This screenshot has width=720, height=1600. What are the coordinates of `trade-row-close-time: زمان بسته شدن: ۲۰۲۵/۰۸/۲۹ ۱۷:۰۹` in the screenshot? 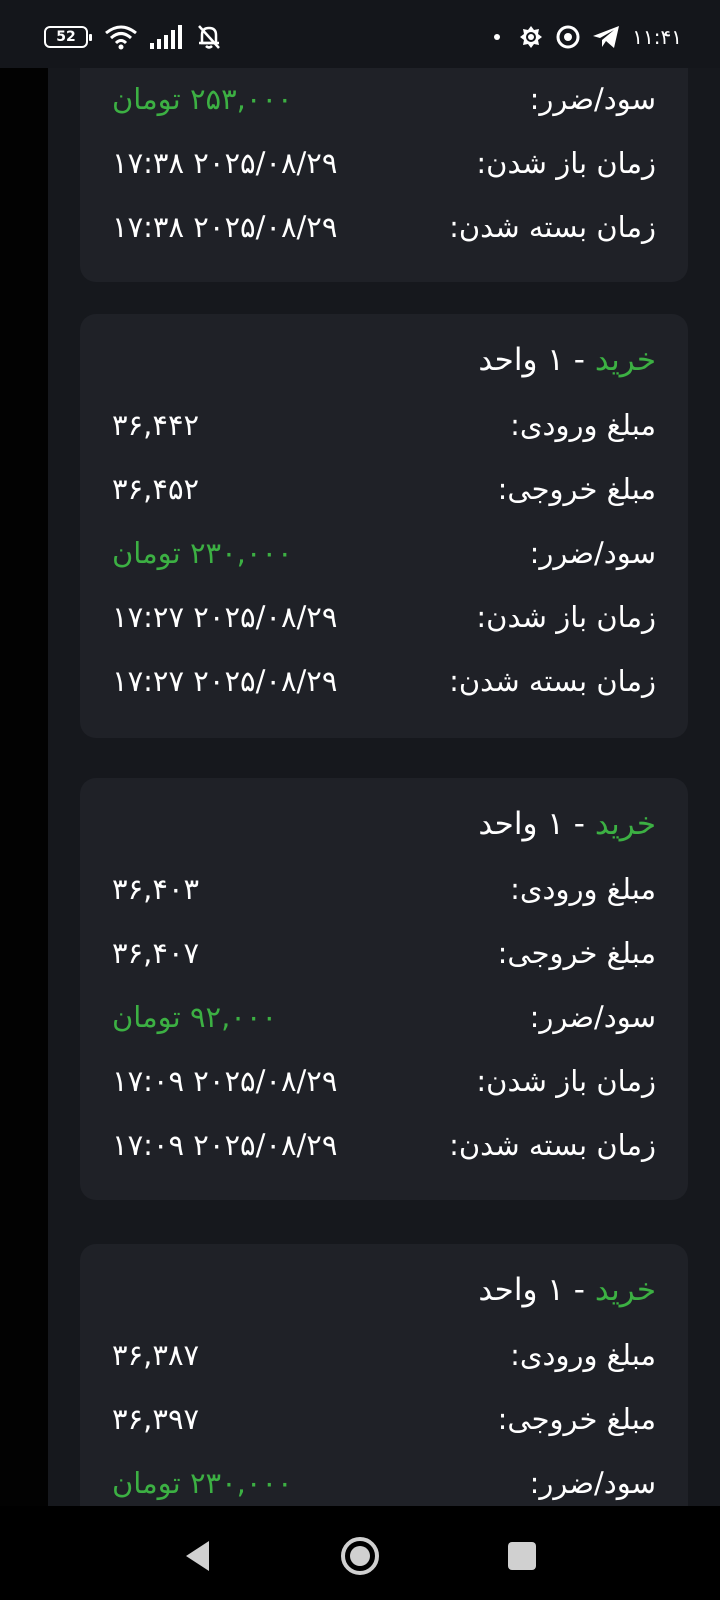 It's located at (384, 1148).